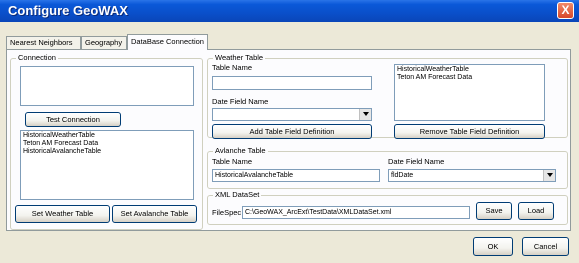 This screenshot has height=263, width=579. Describe the element at coordinates (167, 42) in the screenshot. I see `tab-database-connection: DataBase Connection` at that location.